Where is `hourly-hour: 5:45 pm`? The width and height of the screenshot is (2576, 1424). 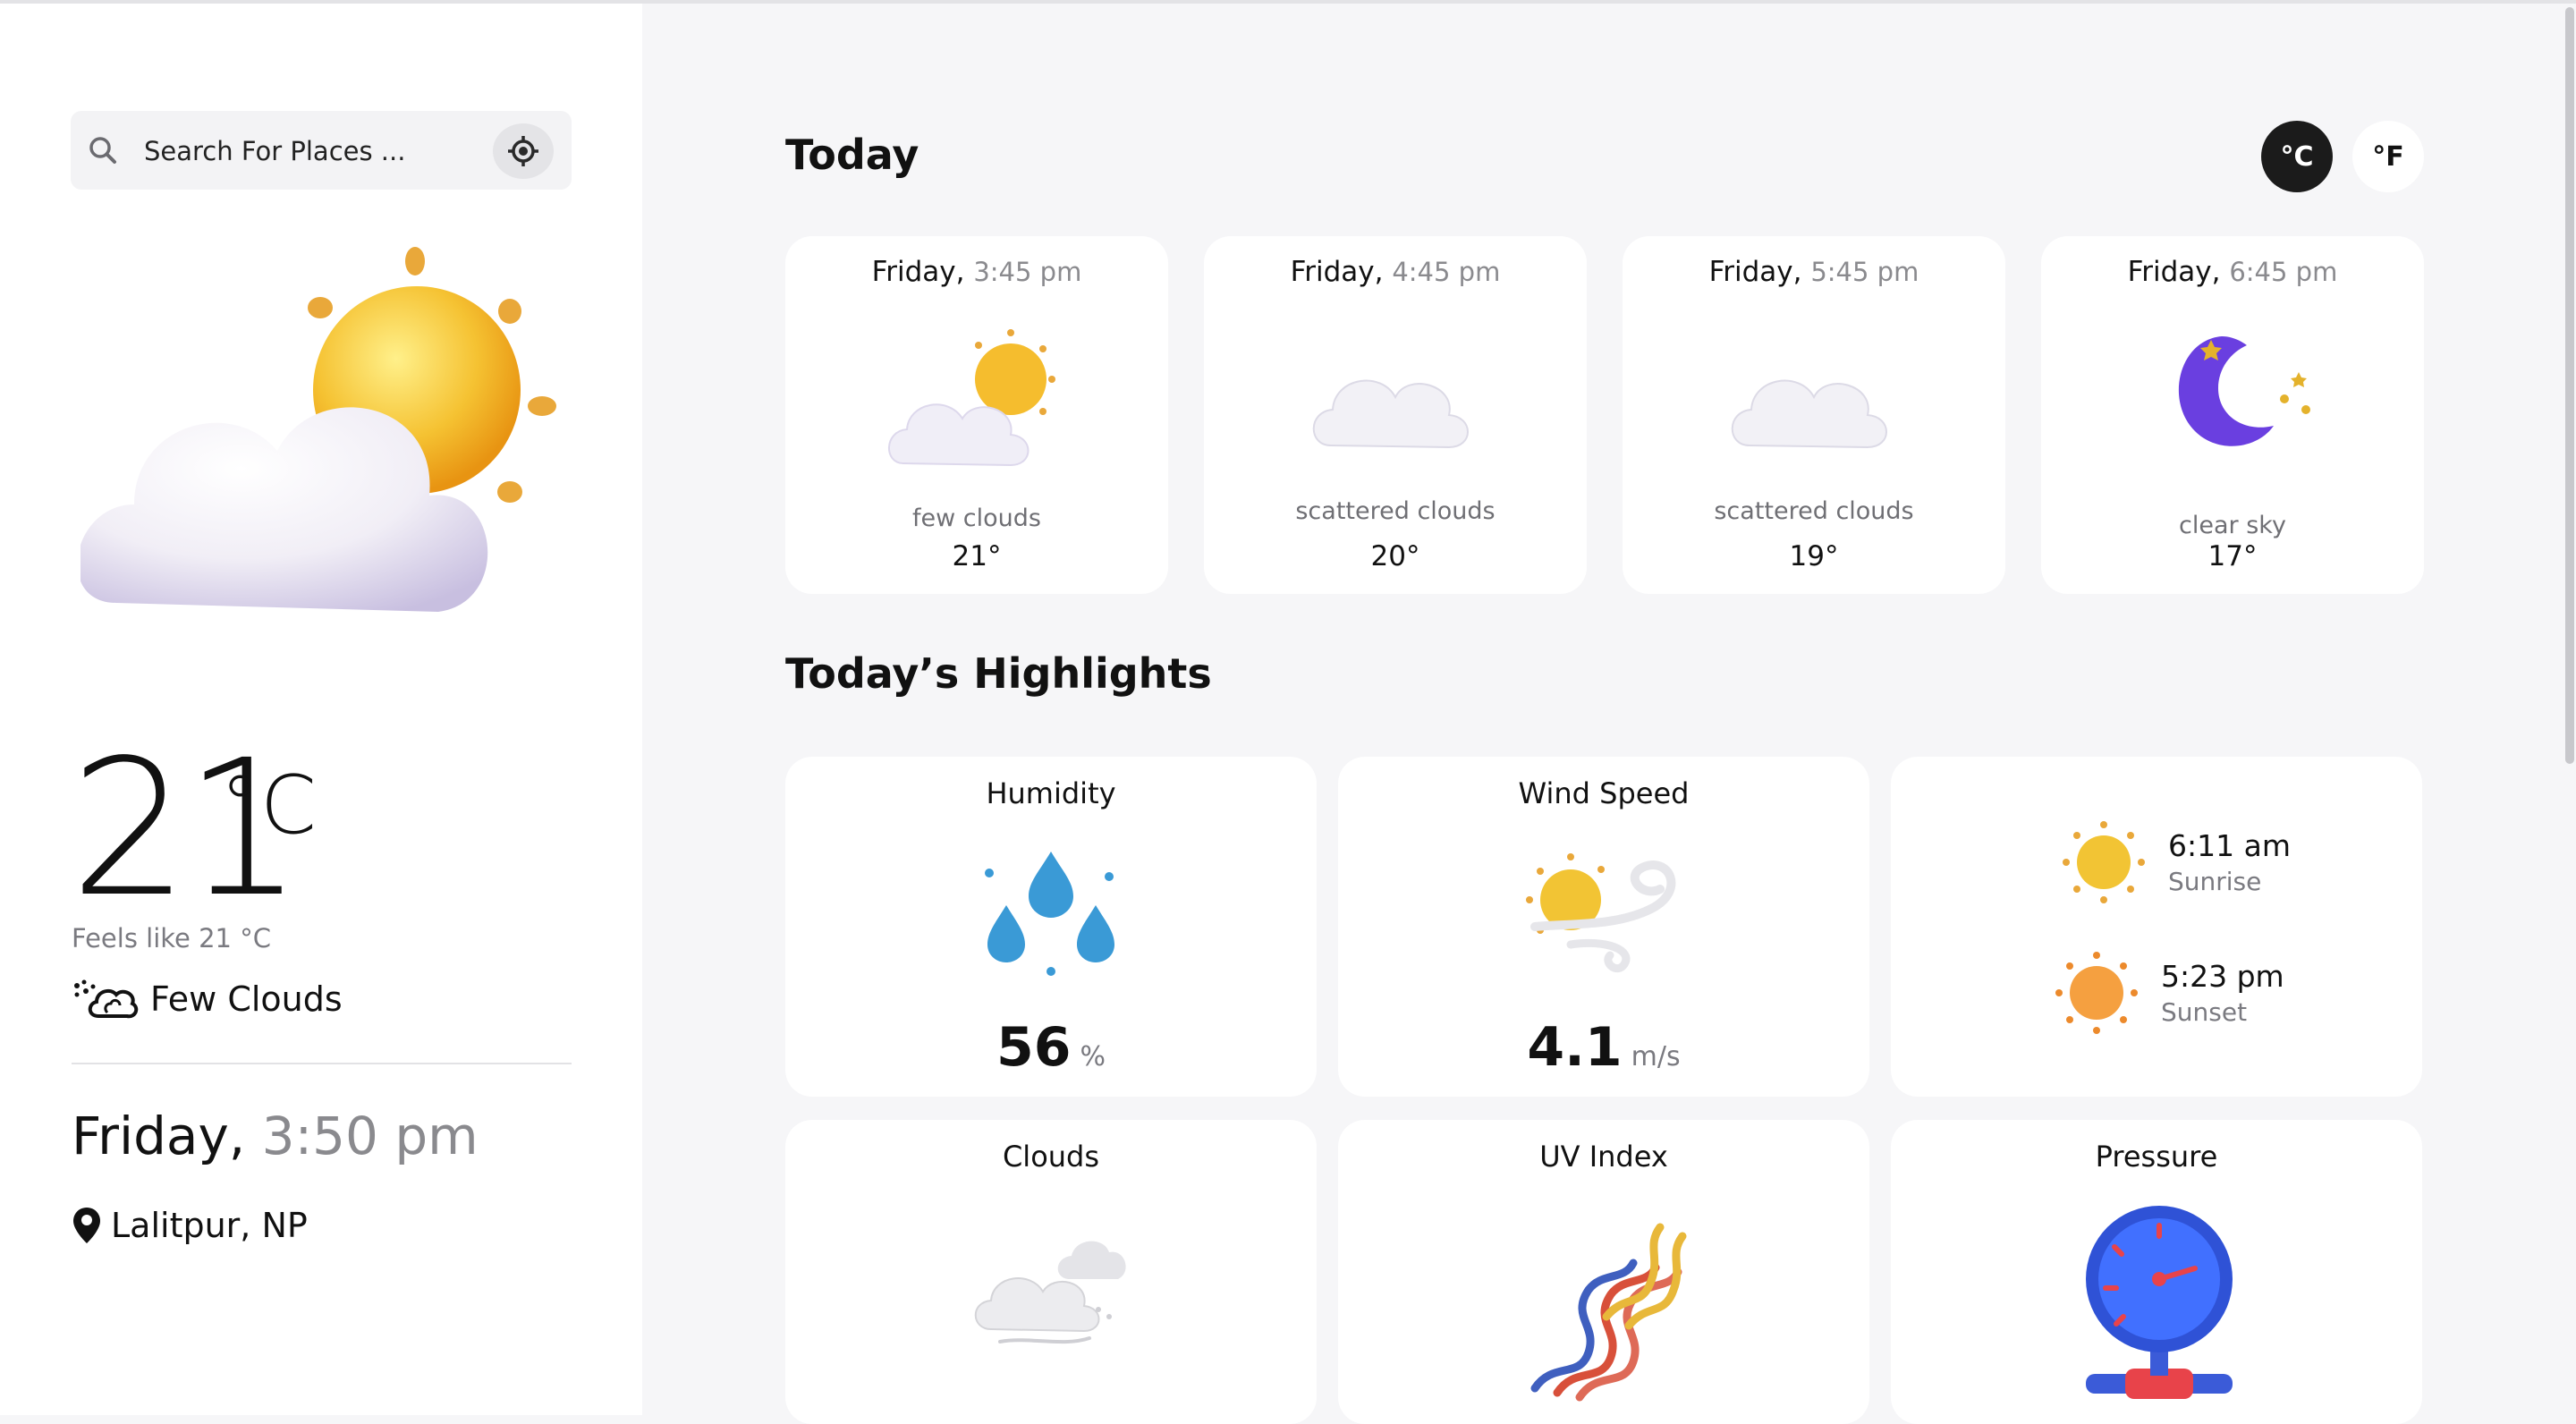
hourly-hour: 5:45 pm is located at coordinates (1864, 272).